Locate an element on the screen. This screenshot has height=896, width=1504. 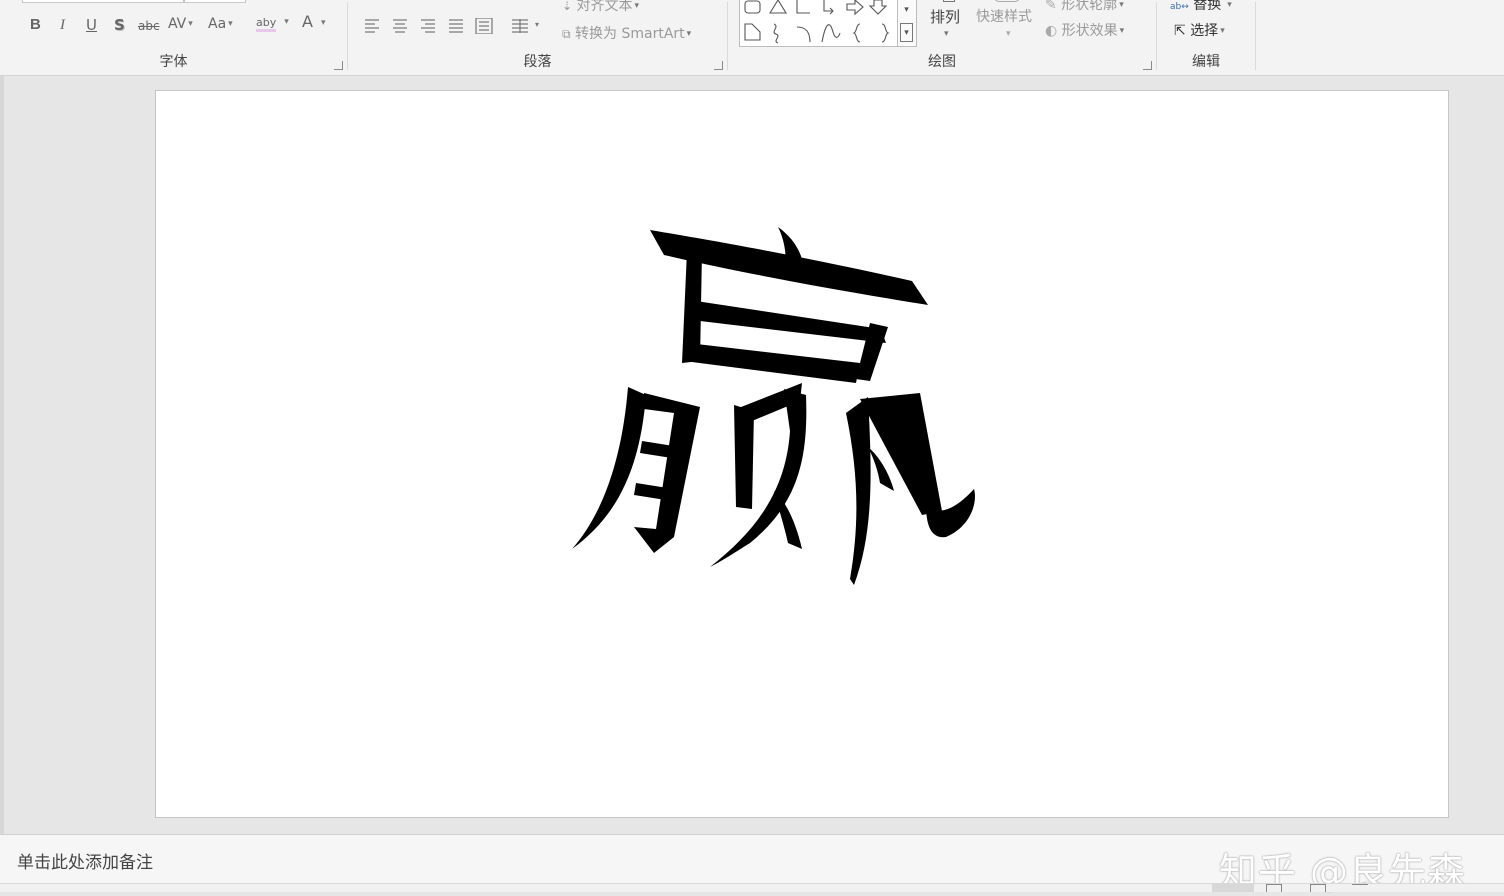
arrange-button: 排列 ▾ is located at coordinates (945, 23).